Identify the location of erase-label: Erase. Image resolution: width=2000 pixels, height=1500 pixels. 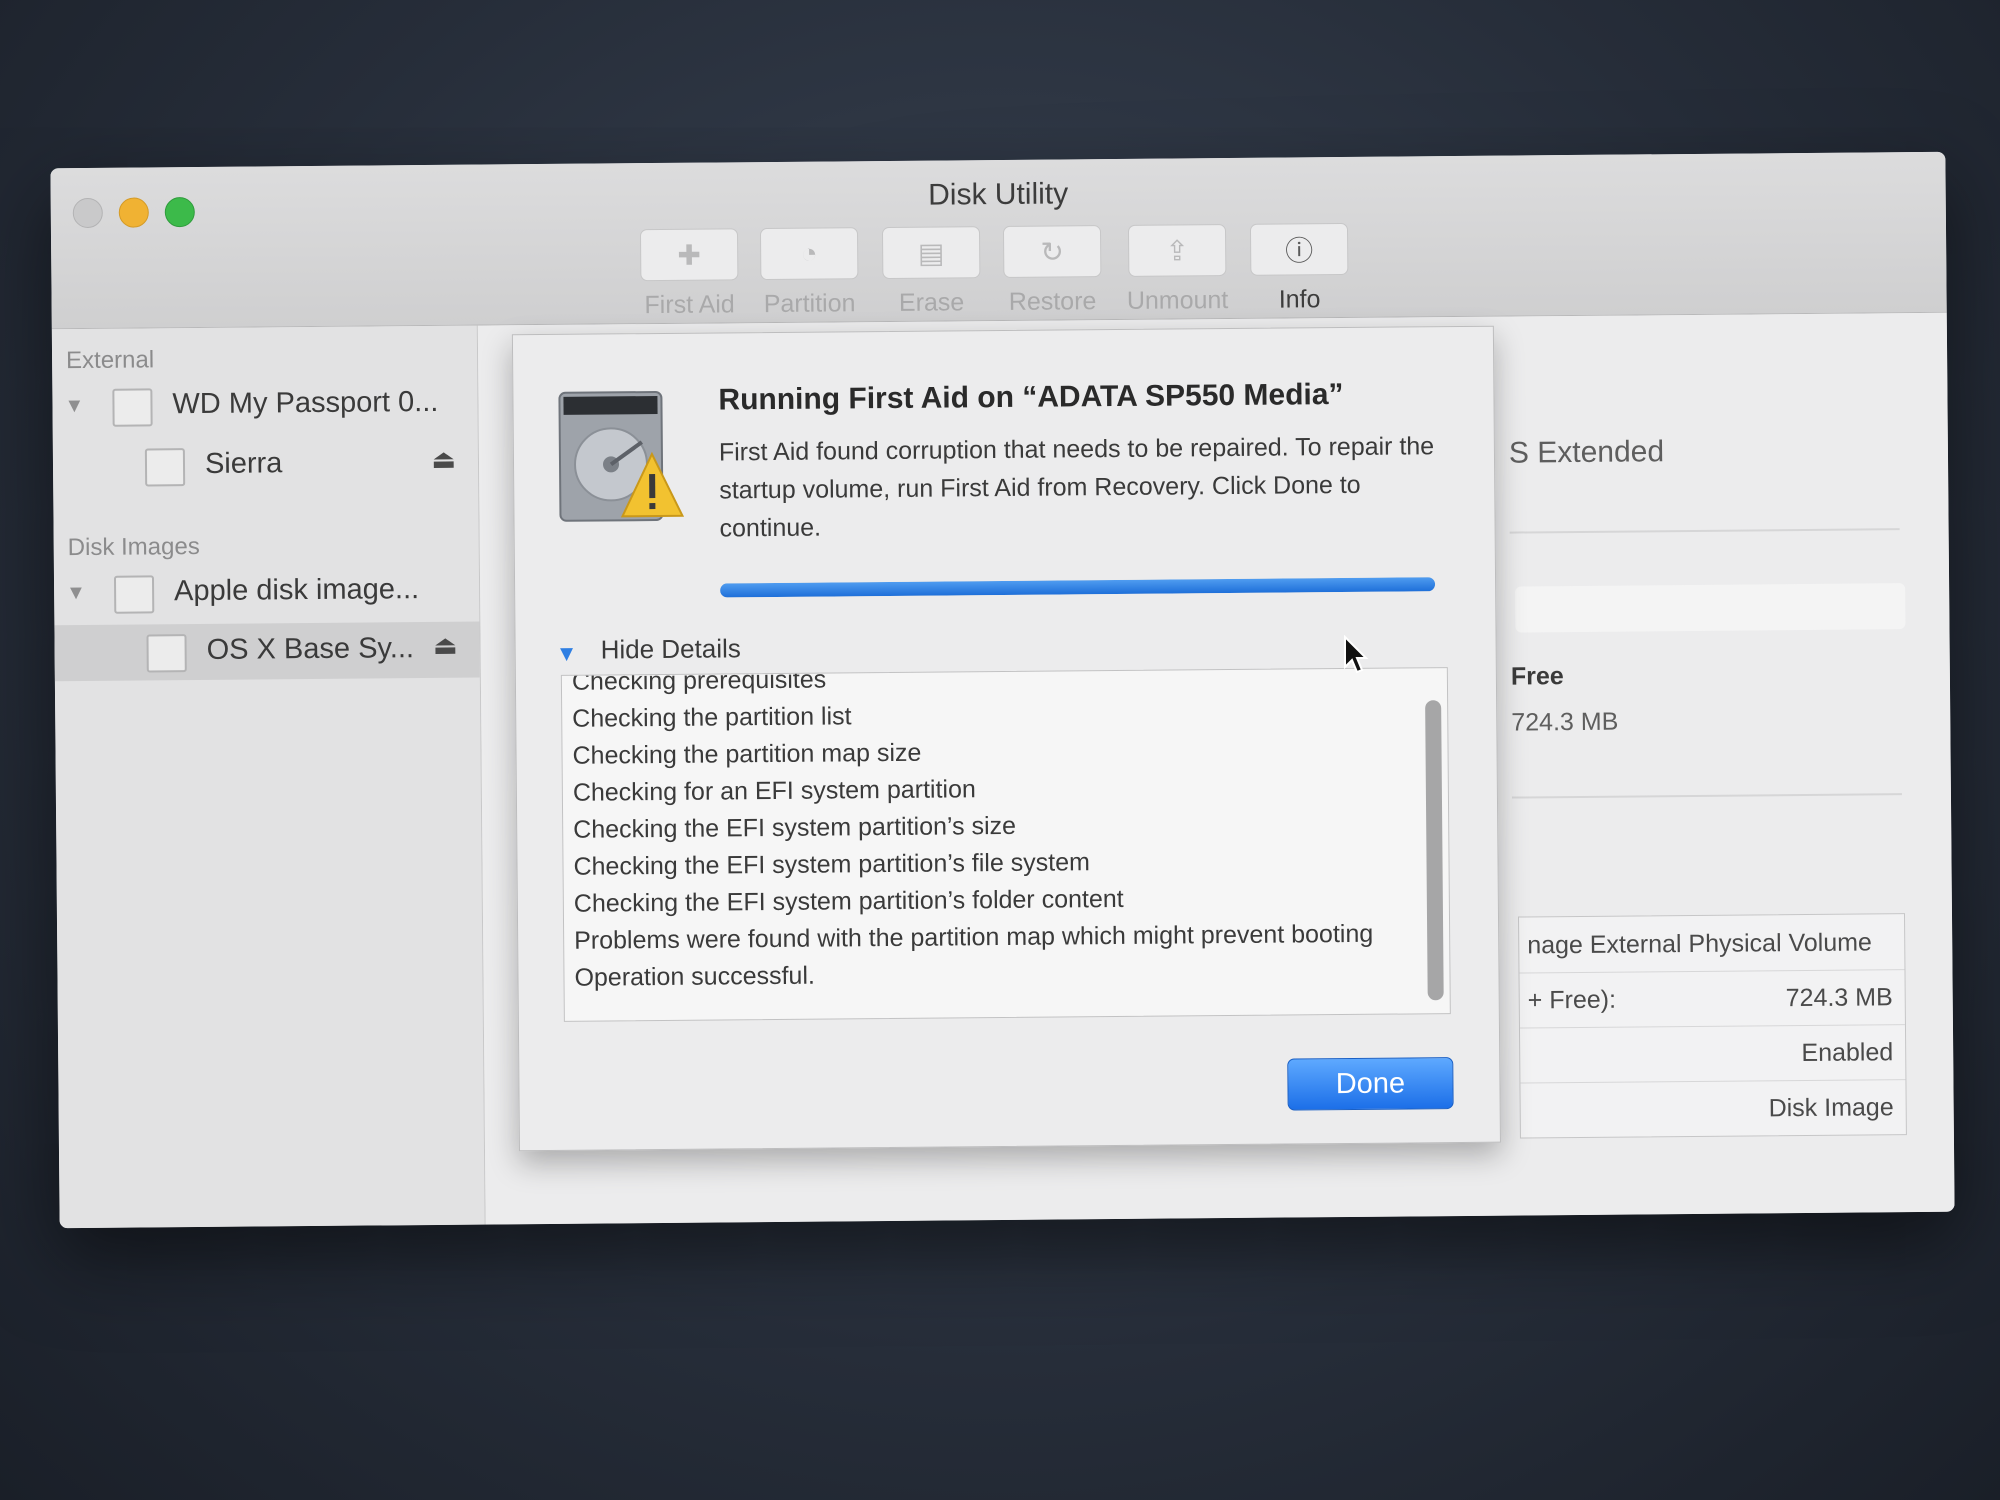
(931, 302).